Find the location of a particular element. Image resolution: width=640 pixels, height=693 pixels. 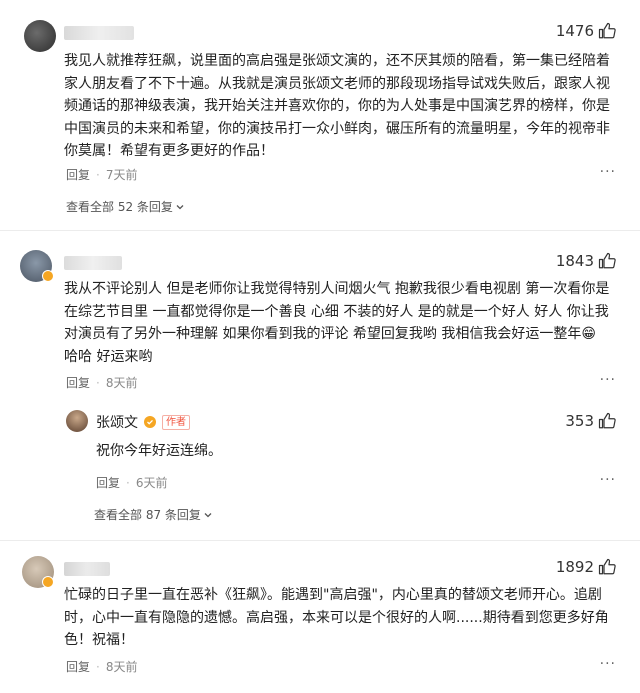

comment-line: 哈哈 好运来哟 is located at coordinates (108, 356).